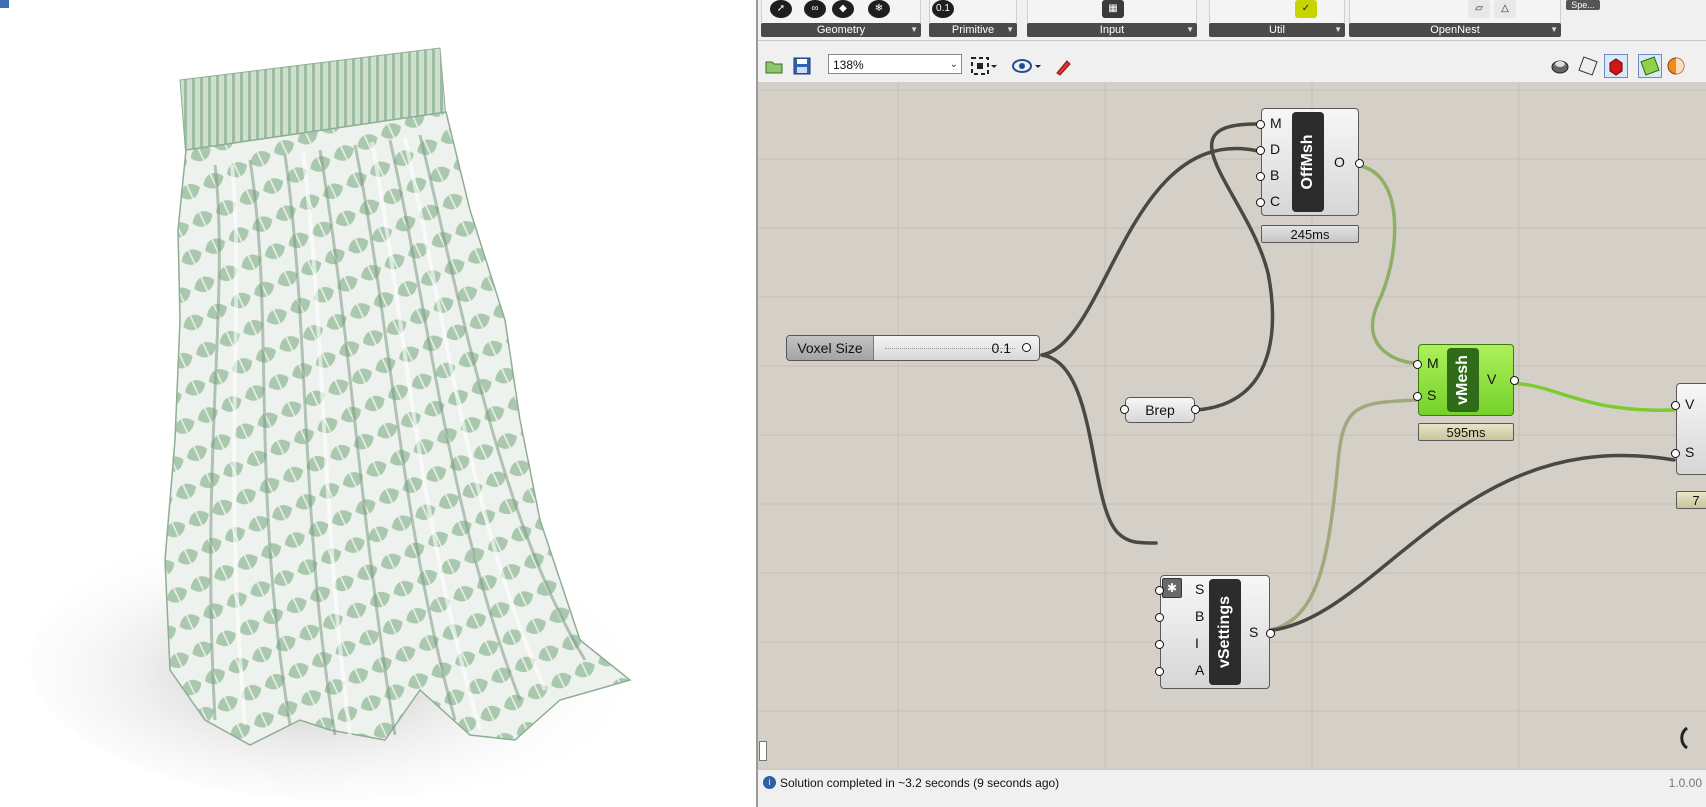  Describe the element at coordinates (843, 9) in the screenshot. I see `surface-param-icon: ◆` at that location.